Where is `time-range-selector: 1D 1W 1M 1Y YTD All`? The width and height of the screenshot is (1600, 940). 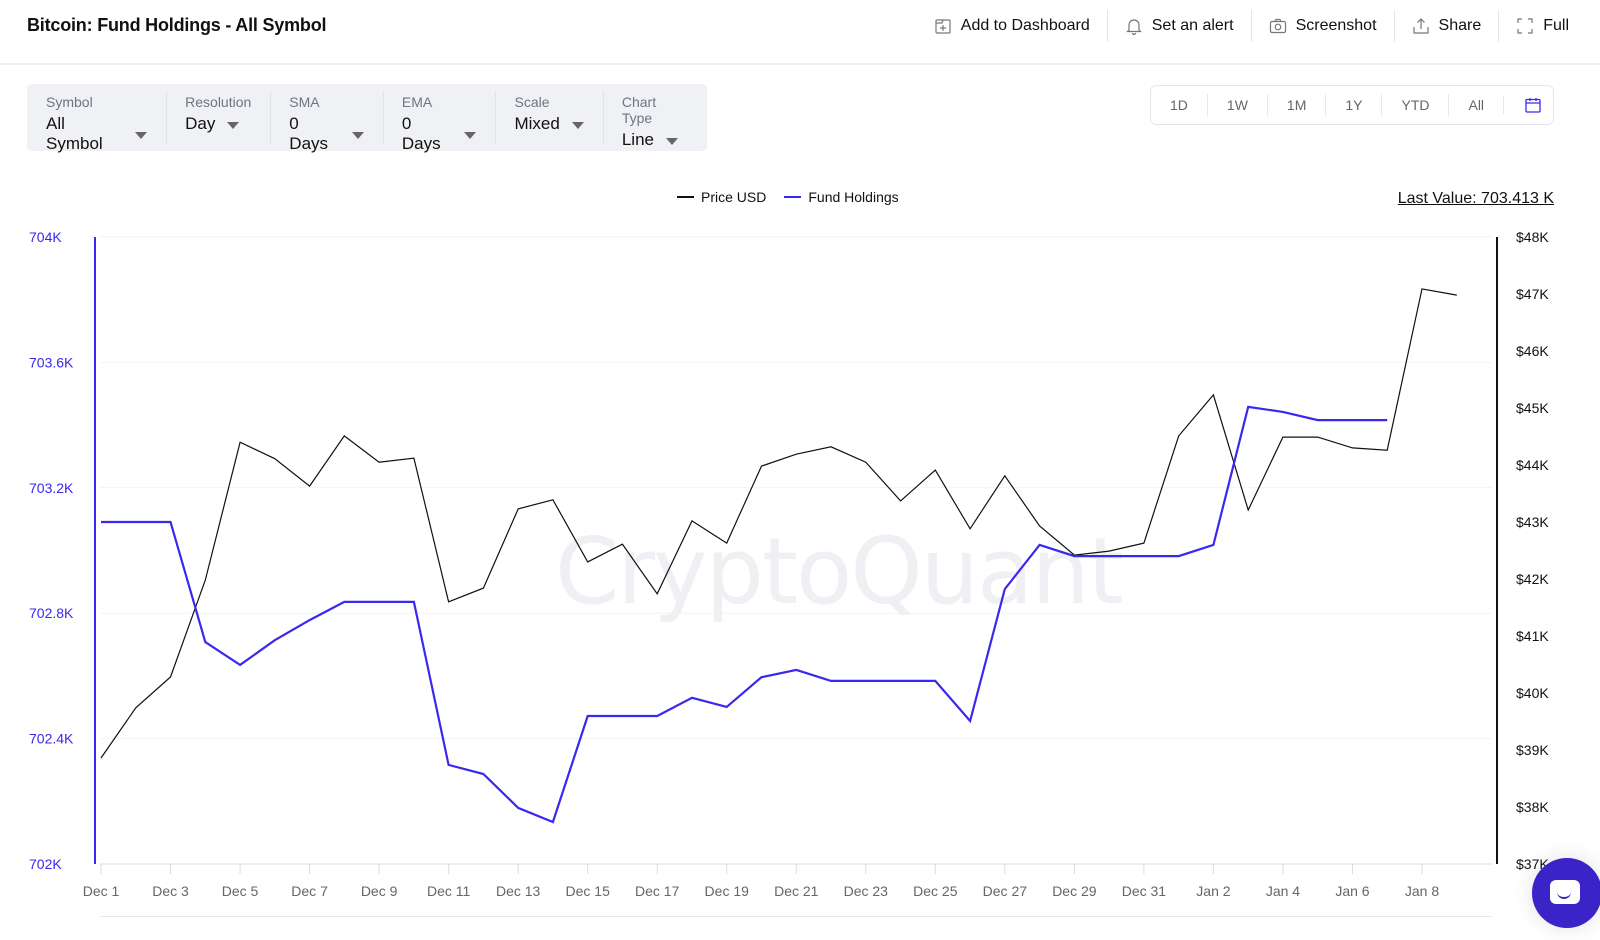 time-range-selector: 1D 1W 1M 1Y YTD All is located at coordinates (1352, 105).